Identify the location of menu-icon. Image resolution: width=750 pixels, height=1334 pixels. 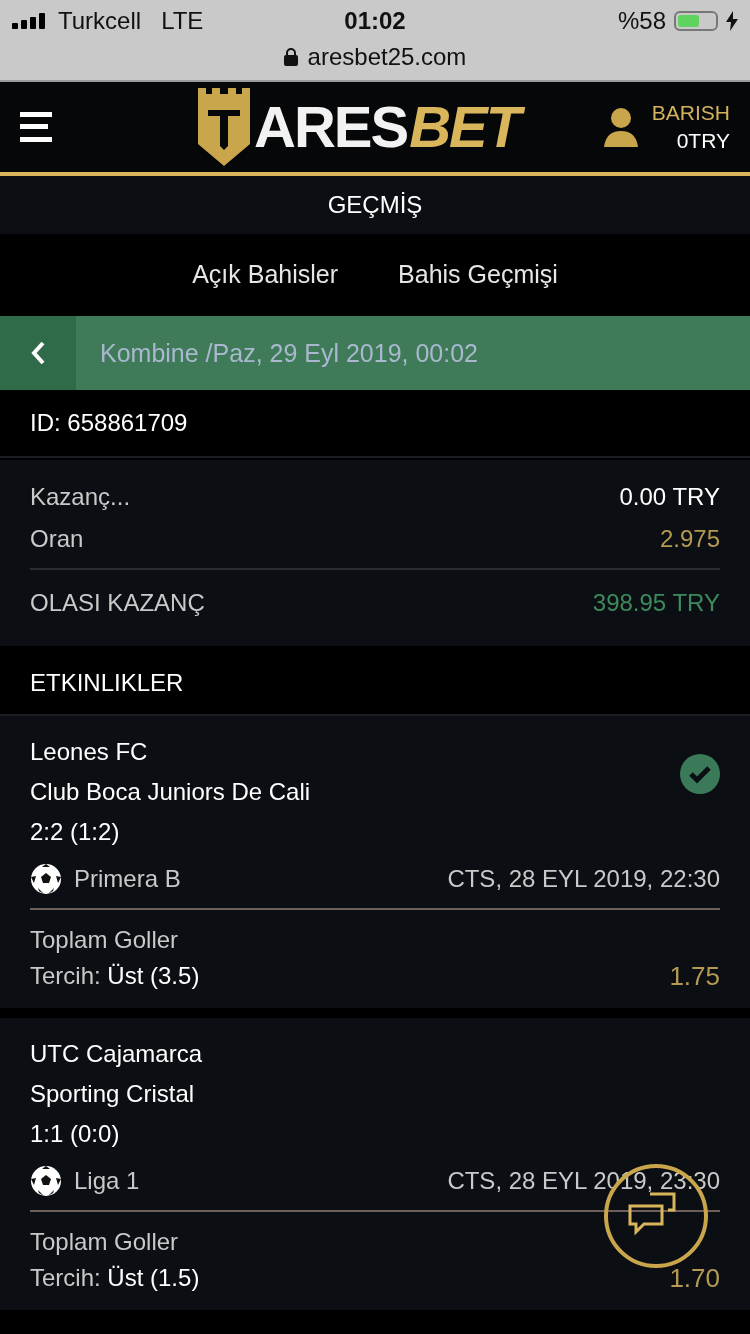
(36, 127).